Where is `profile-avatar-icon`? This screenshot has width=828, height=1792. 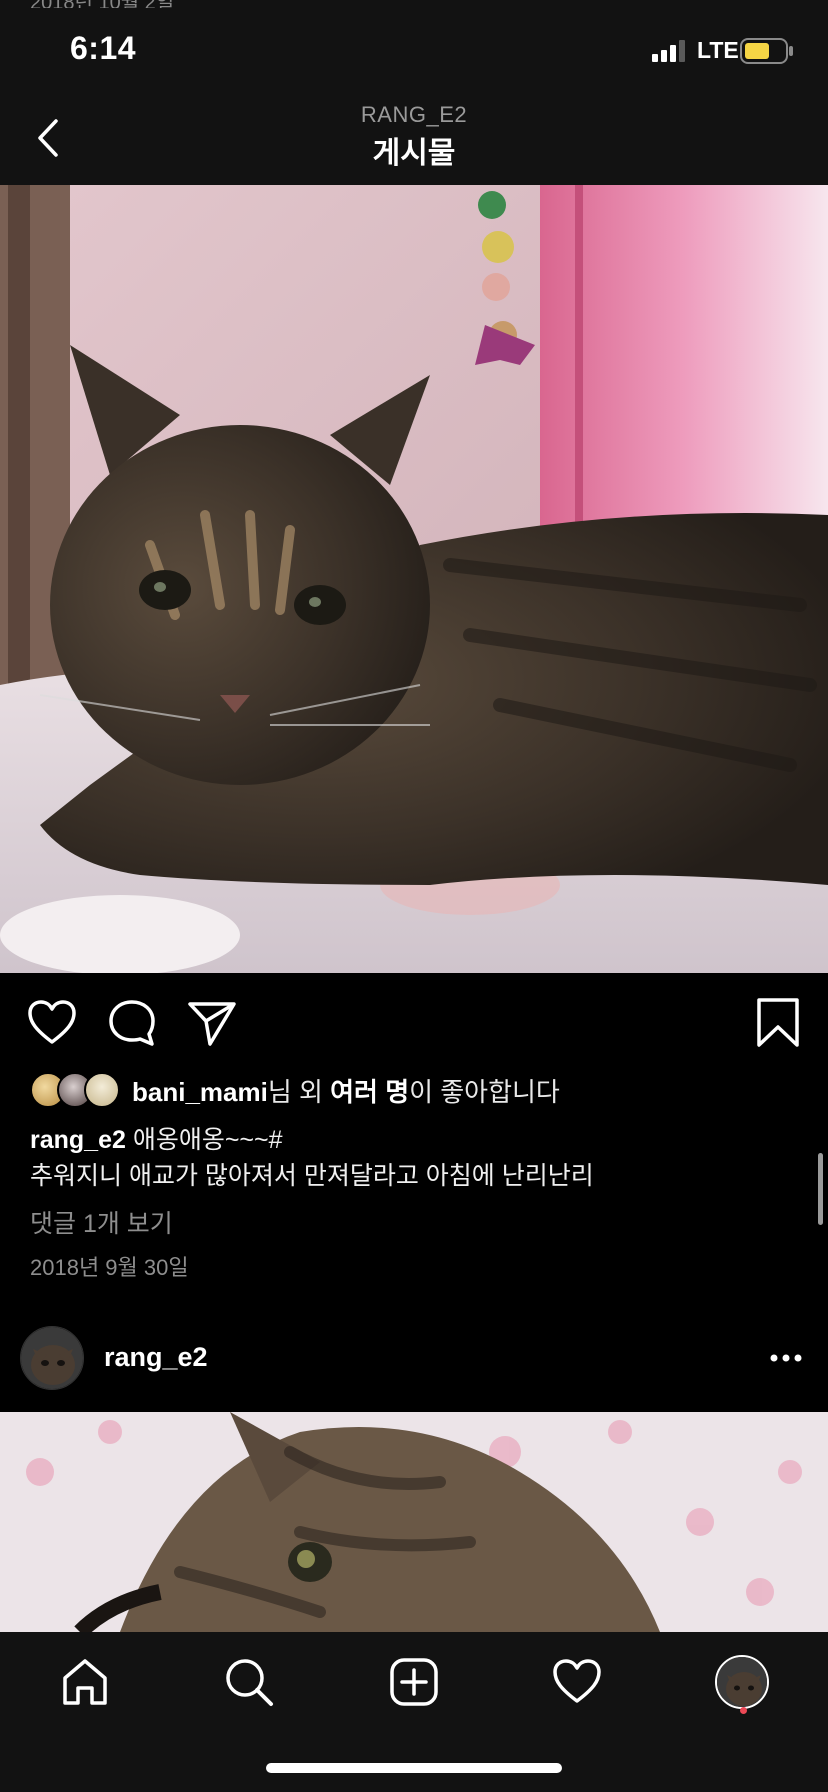 profile-avatar-icon is located at coordinates (742, 1682).